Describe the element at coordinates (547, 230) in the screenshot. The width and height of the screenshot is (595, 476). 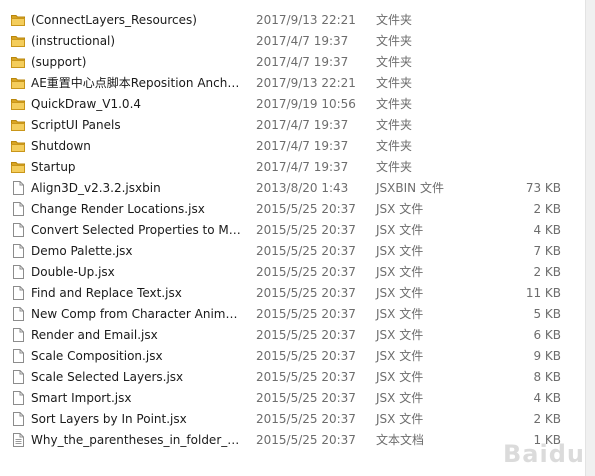
I see `file-size: 4 KB` at that location.